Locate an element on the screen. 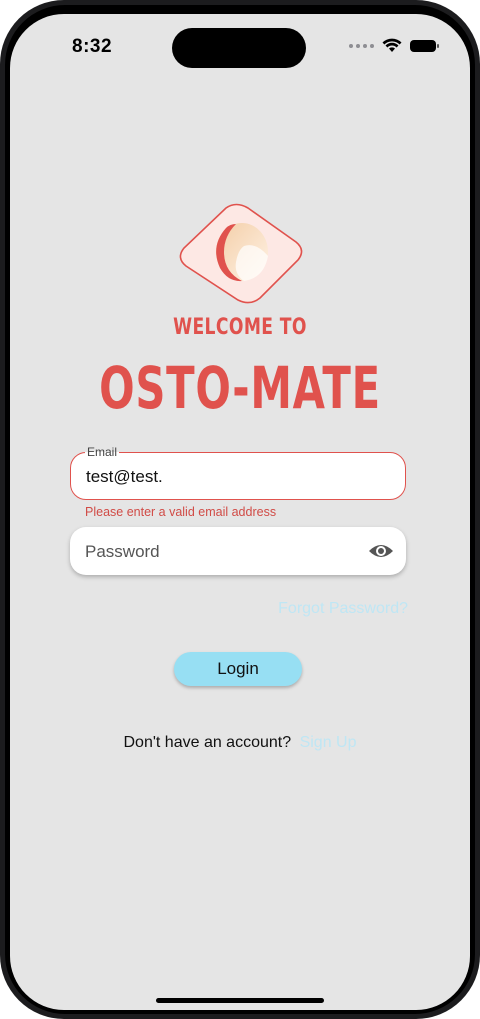 The image size is (480, 1019). home-indicator is located at coordinates (240, 1000).